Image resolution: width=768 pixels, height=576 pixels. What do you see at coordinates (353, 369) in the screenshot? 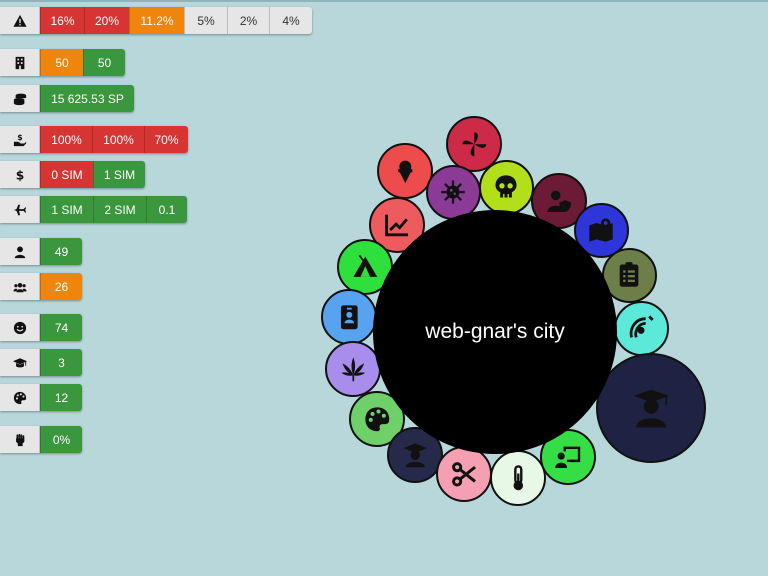
I see `cannabis-icon` at bounding box center [353, 369].